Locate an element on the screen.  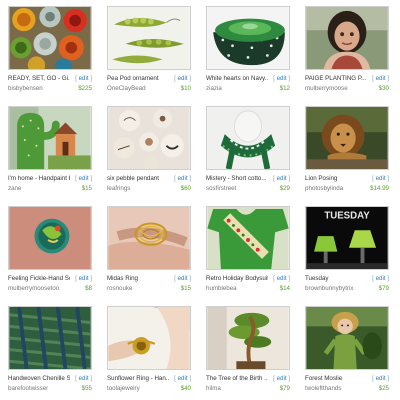
sunflower-ring-icon is located at coordinates (149, 338).